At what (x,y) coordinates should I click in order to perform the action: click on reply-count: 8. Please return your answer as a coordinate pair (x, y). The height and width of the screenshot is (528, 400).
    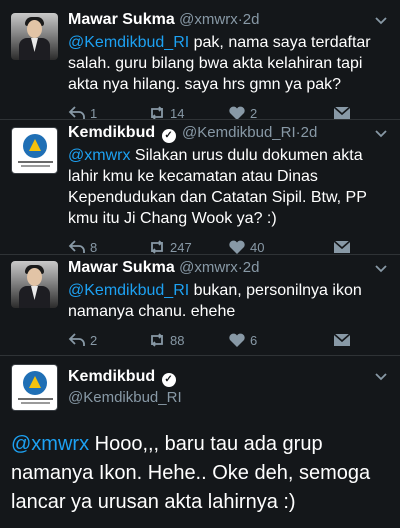
    Looking at the image, I should click on (94, 247).